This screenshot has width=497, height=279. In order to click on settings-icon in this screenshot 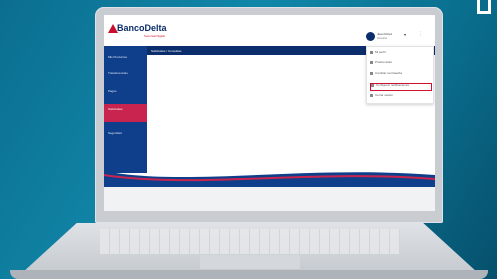, I will do `click(371, 62)`.